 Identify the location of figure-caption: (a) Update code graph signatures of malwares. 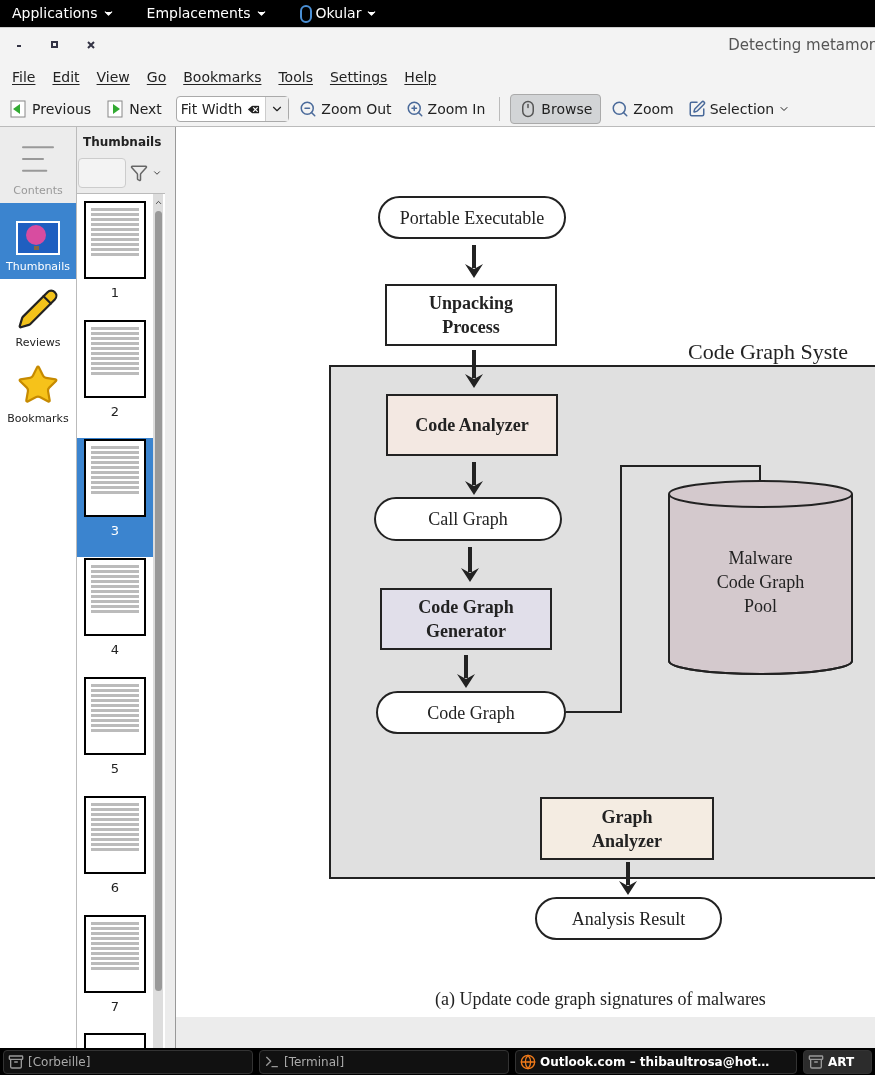
(600, 999).